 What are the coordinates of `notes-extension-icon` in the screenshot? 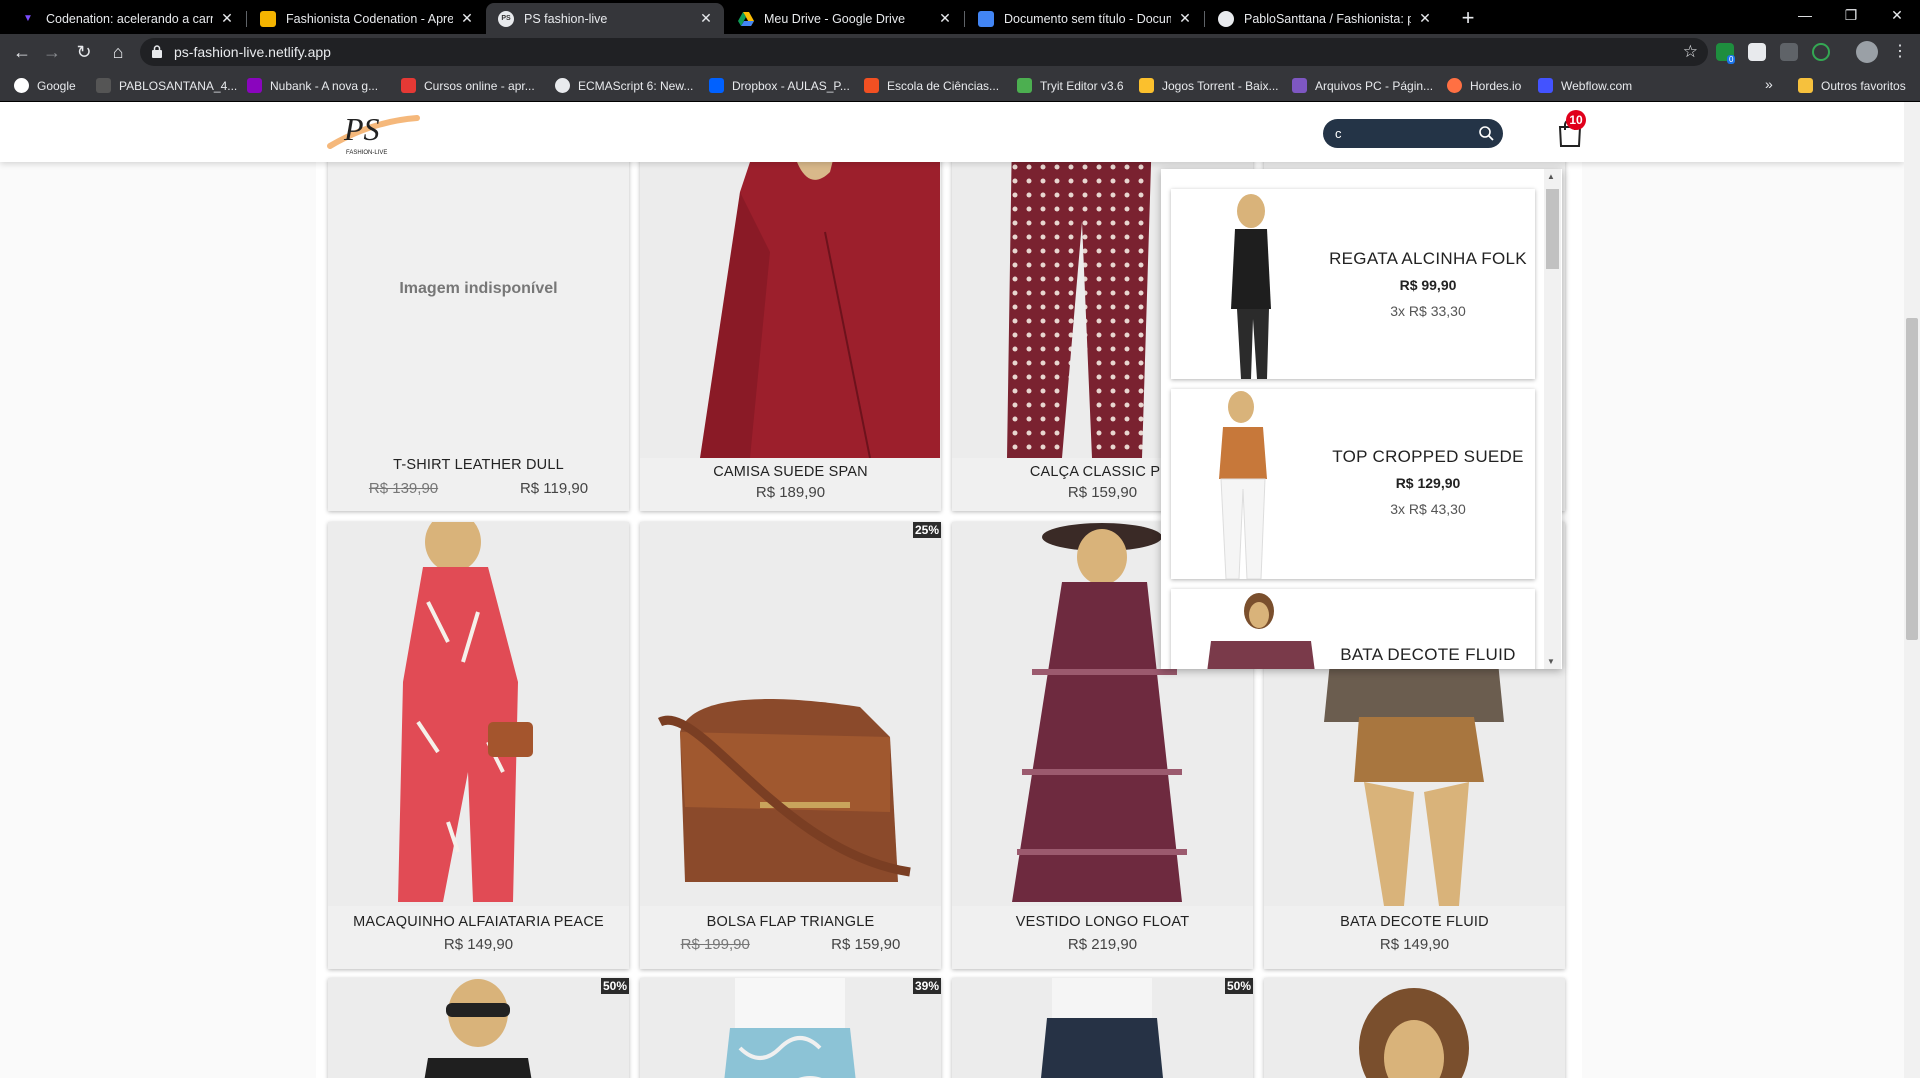 It's located at (1757, 52).